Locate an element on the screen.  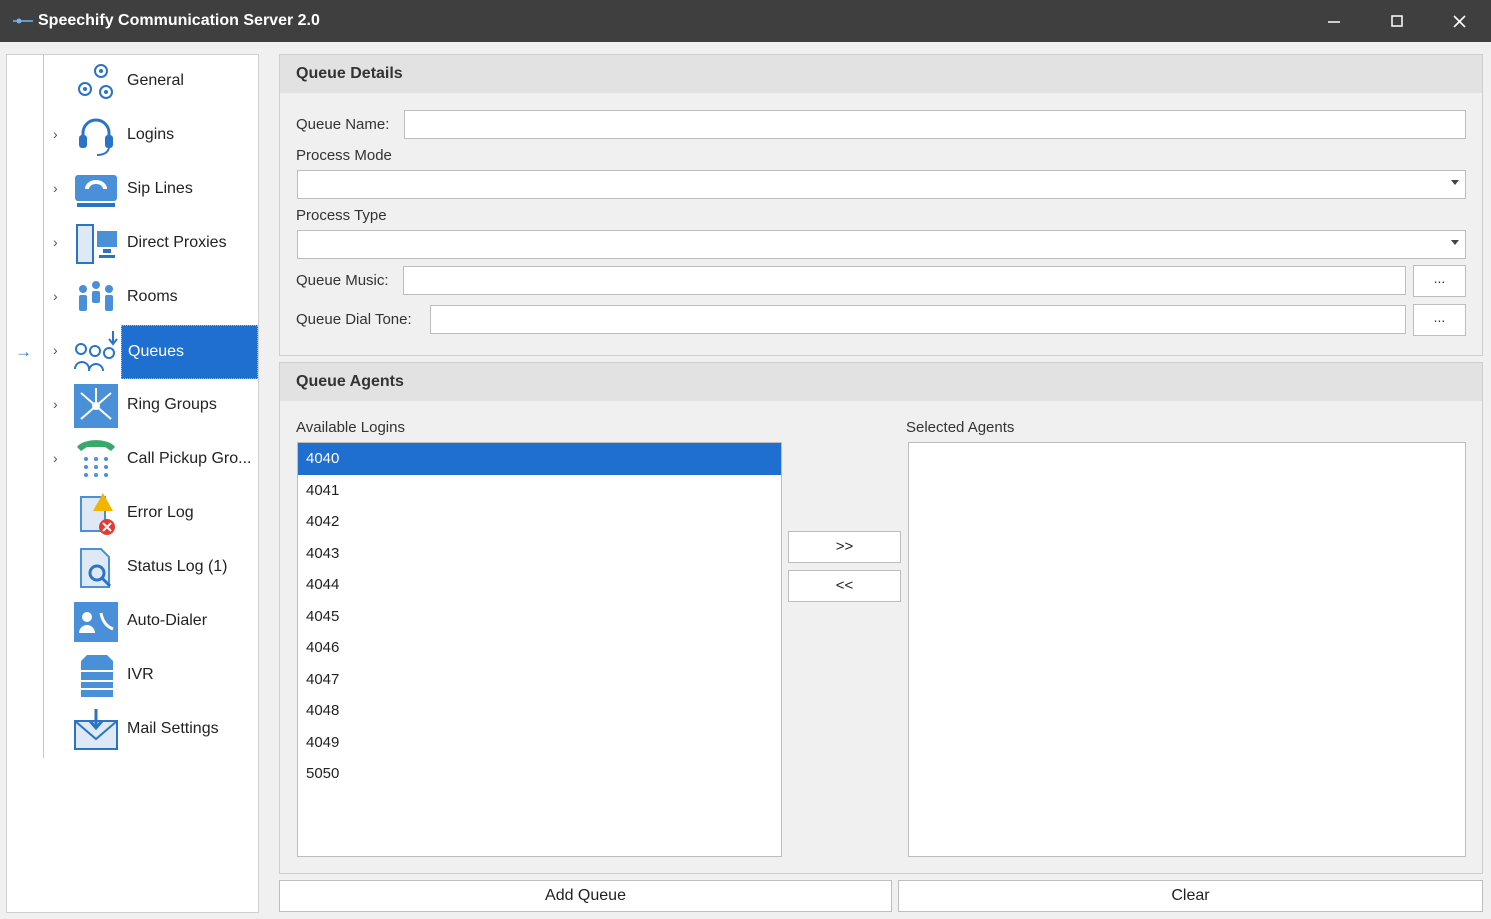
queue-name-input is located at coordinates (935, 124).